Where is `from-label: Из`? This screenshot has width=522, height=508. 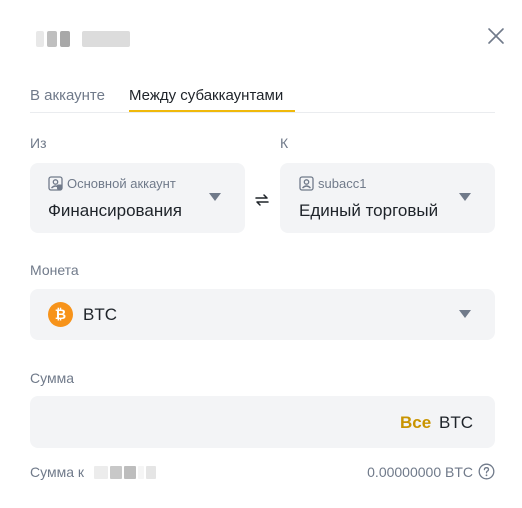
from-label: Из is located at coordinates (38, 143).